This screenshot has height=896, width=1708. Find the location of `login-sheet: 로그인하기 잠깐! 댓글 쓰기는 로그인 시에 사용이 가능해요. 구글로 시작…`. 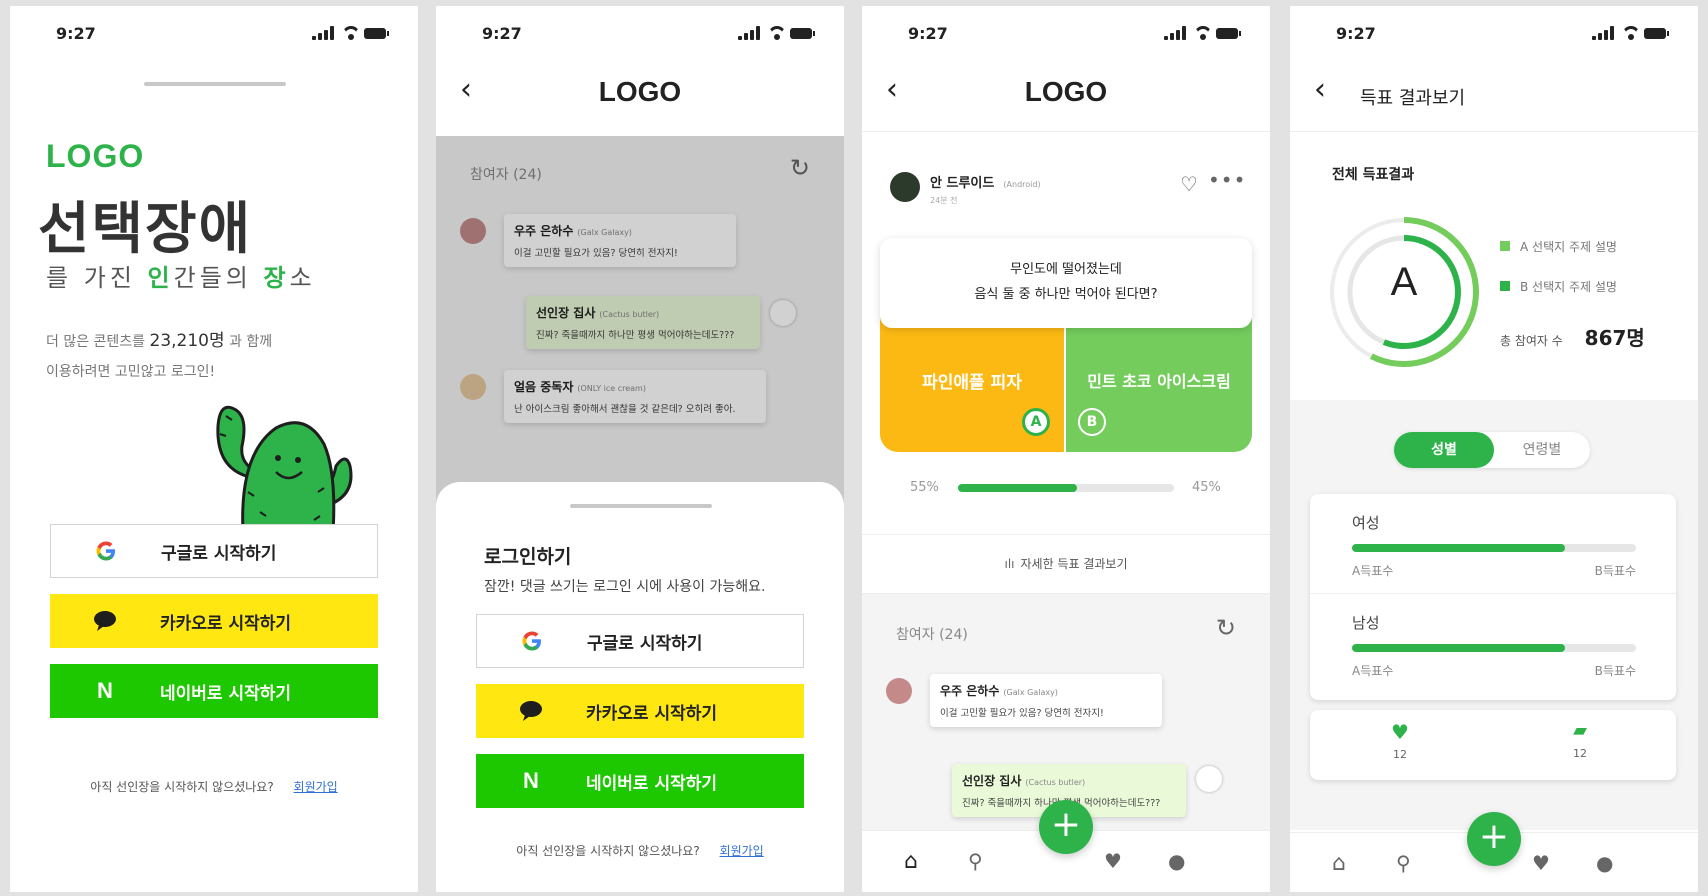

login-sheet: 로그인하기 잠깐! 댓글 쓰기는 로그인 시에 사용이 가능해요. 구글로 시작… is located at coordinates (640, 687).